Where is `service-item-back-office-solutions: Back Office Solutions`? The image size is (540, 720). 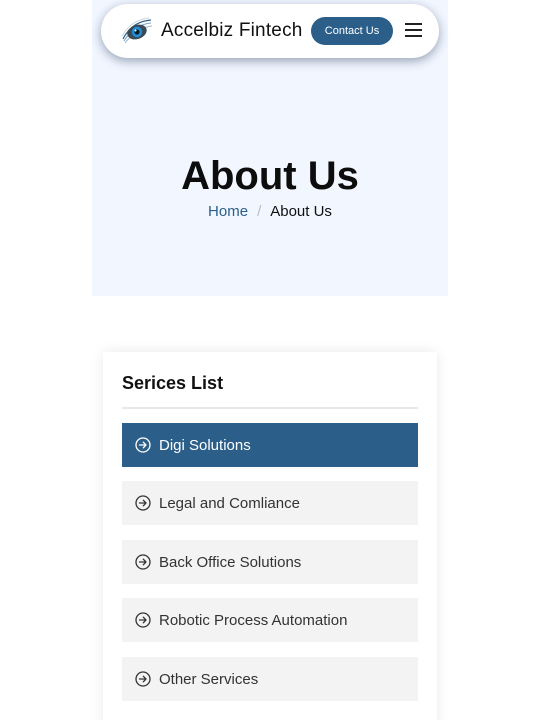
service-item-back-office-solutions: Back Office Solutions is located at coordinates (270, 562).